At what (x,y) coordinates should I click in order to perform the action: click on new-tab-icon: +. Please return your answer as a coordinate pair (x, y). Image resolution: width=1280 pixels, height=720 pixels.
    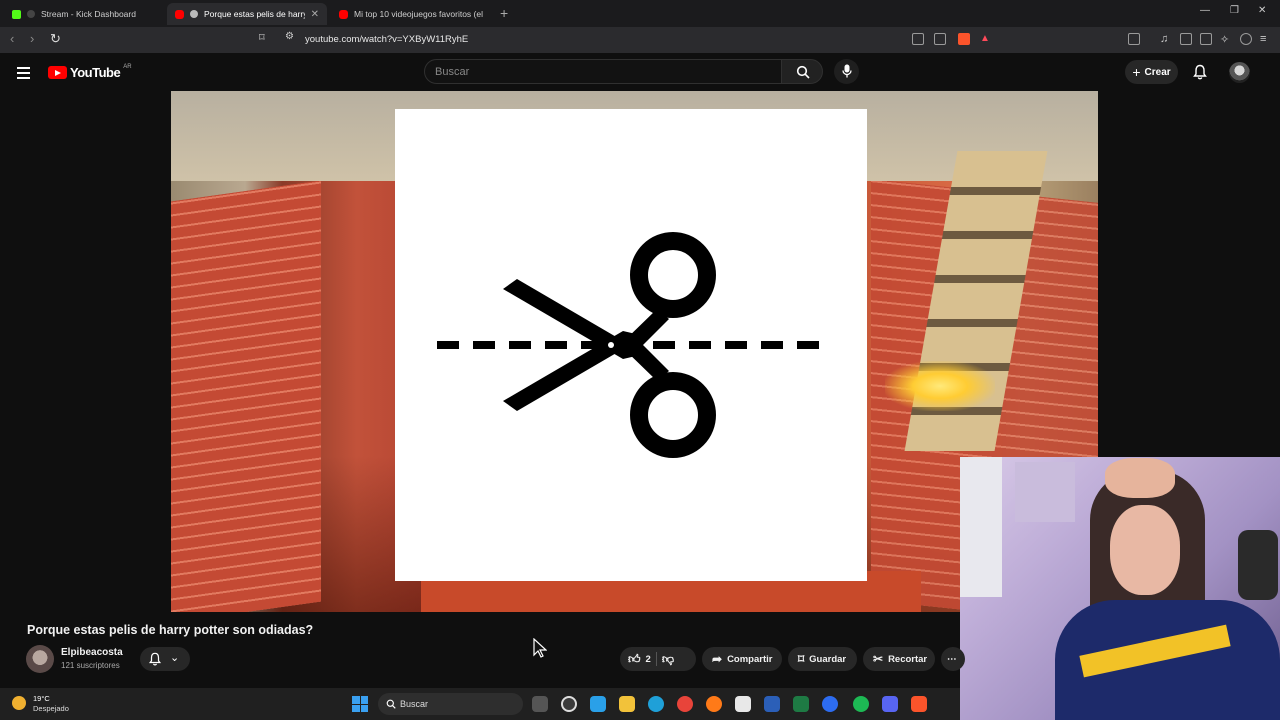
    Looking at the image, I should click on (504, 13).